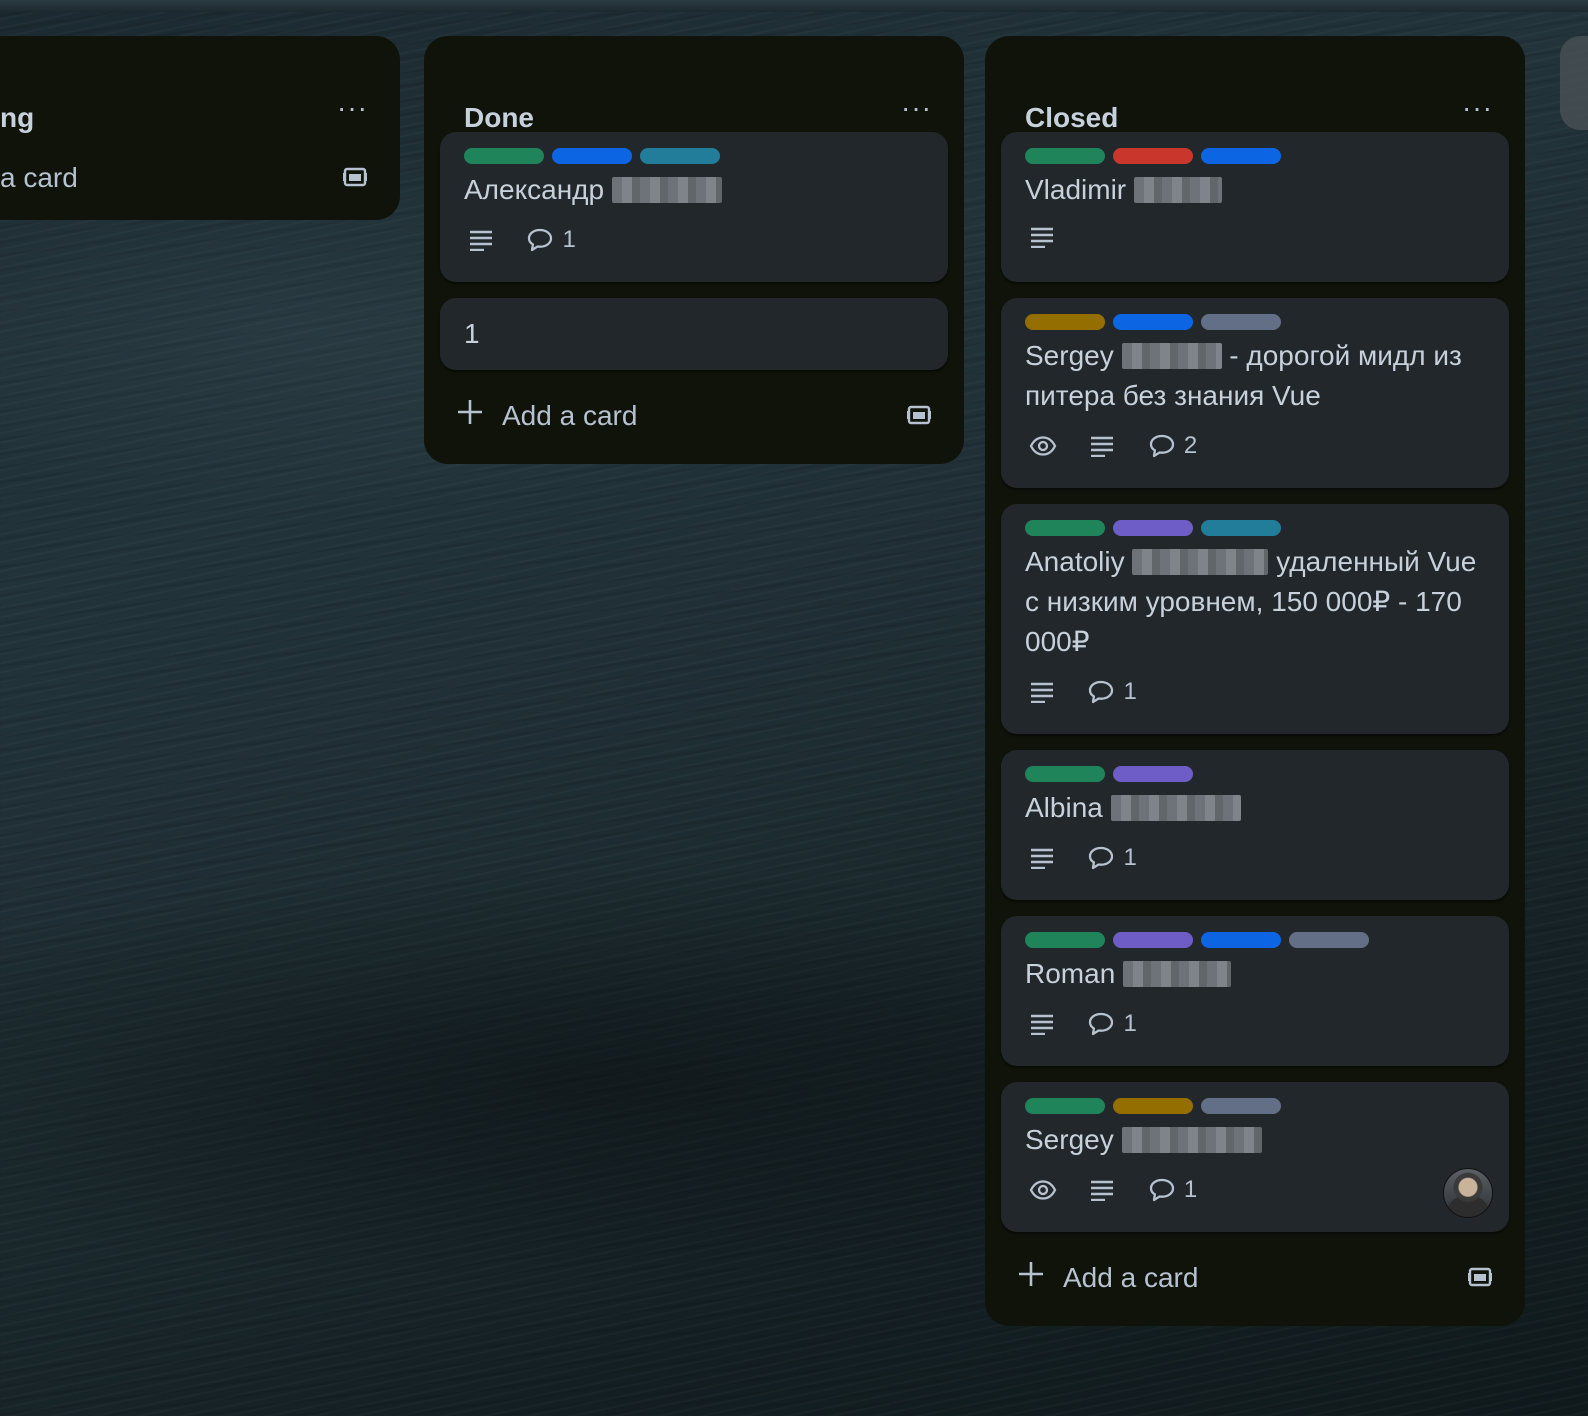 This screenshot has width=1588, height=1416. What do you see at coordinates (1127, 448) in the screenshot?
I see `card-badges: 2` at bounding box center [1127, 448].